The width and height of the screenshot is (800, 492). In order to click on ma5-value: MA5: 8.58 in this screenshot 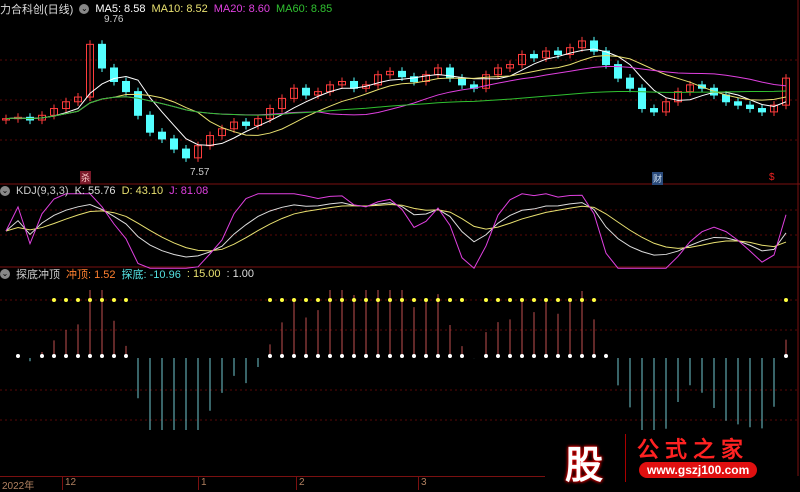, I will do `click(120, 9)`.